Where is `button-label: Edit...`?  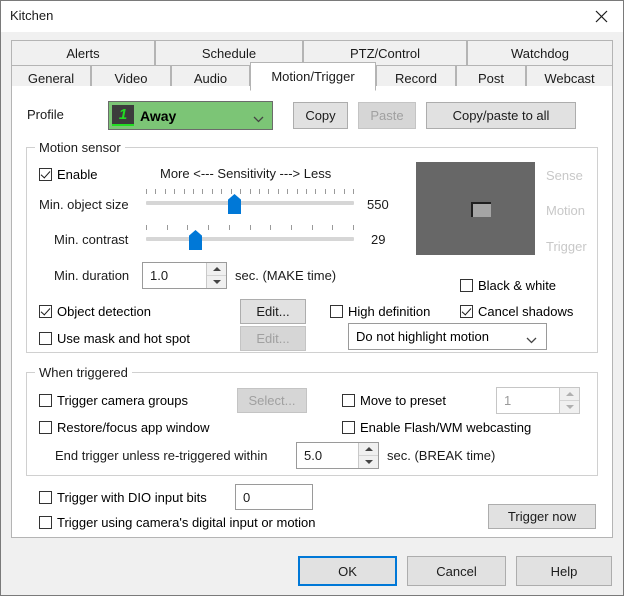 button-label: Edit... is located at coordinates (273, 311).